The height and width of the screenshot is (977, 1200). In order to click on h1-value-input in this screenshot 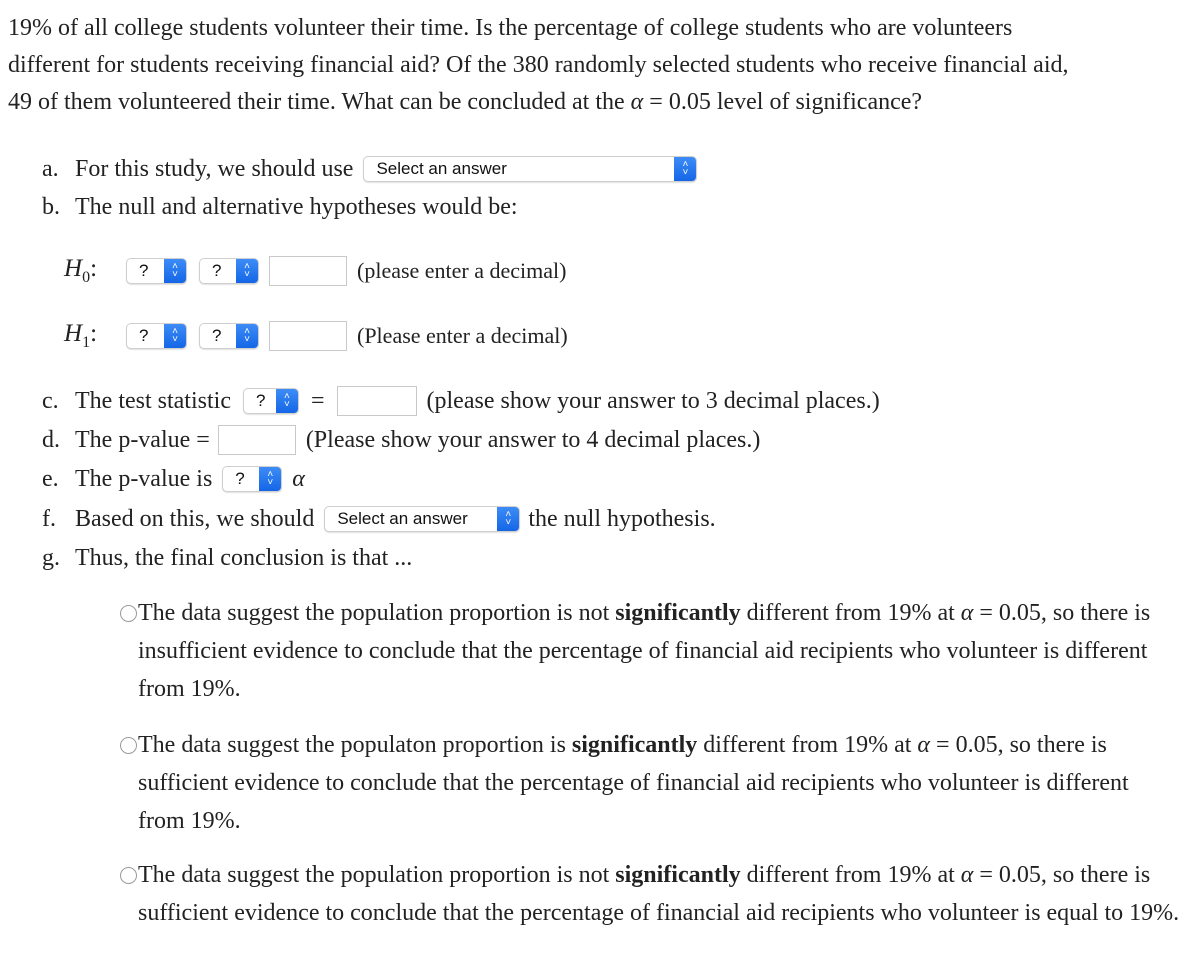, I will do `click(308, 336)`.